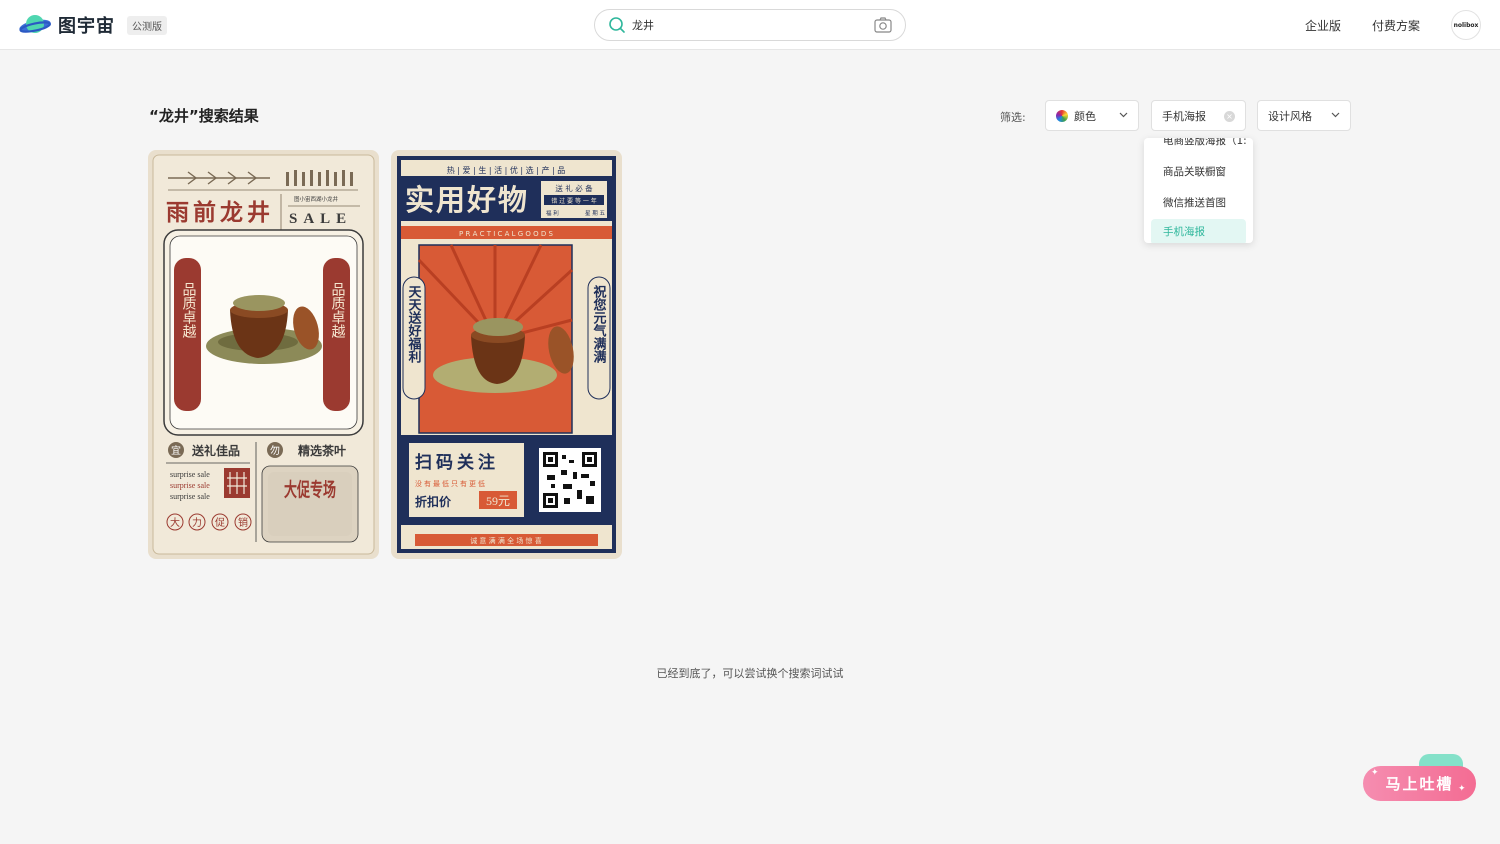  I want to click on box-line: 错 过 要 等 一 年, so click(574, 201).